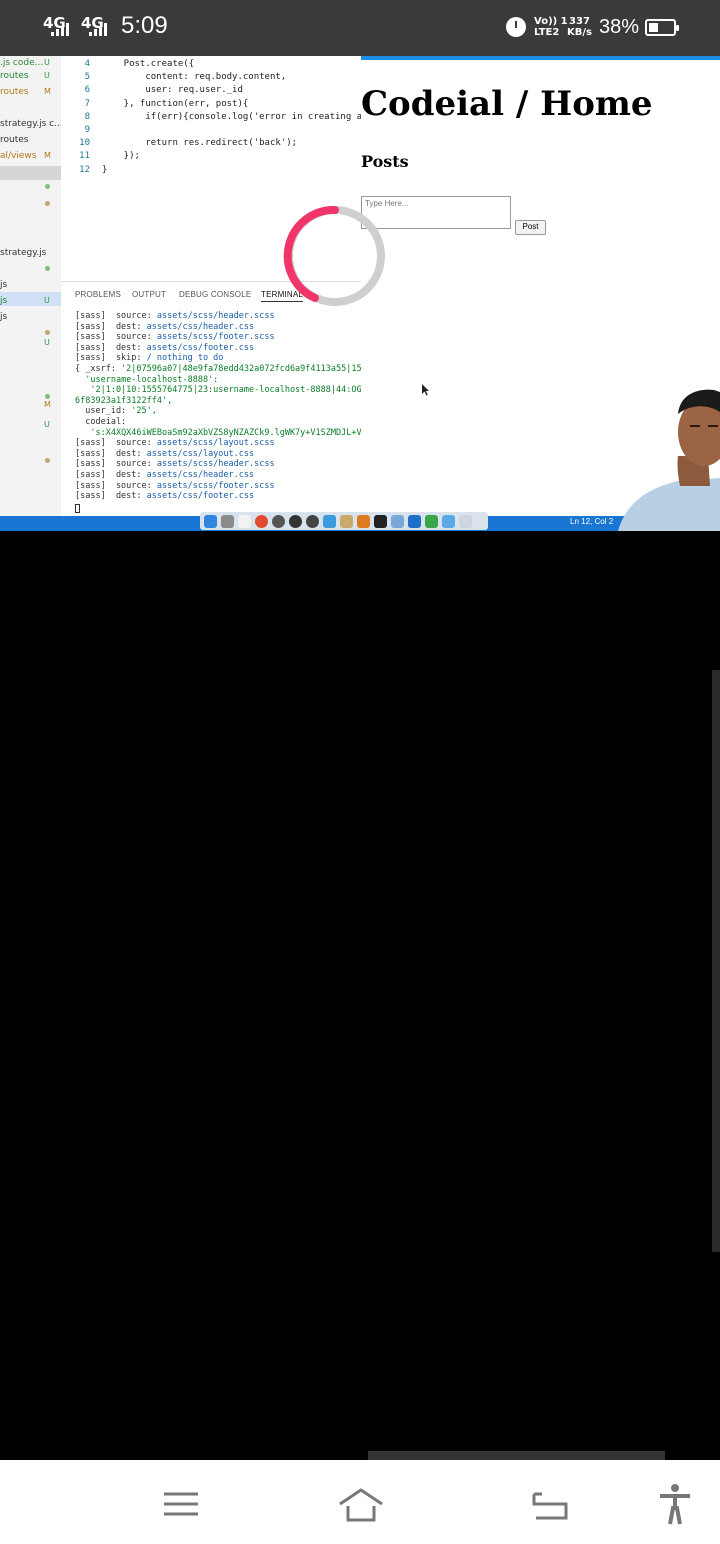 This screenshot has height=1544, width=720. I want to click on app-icon, so click(312, 521).